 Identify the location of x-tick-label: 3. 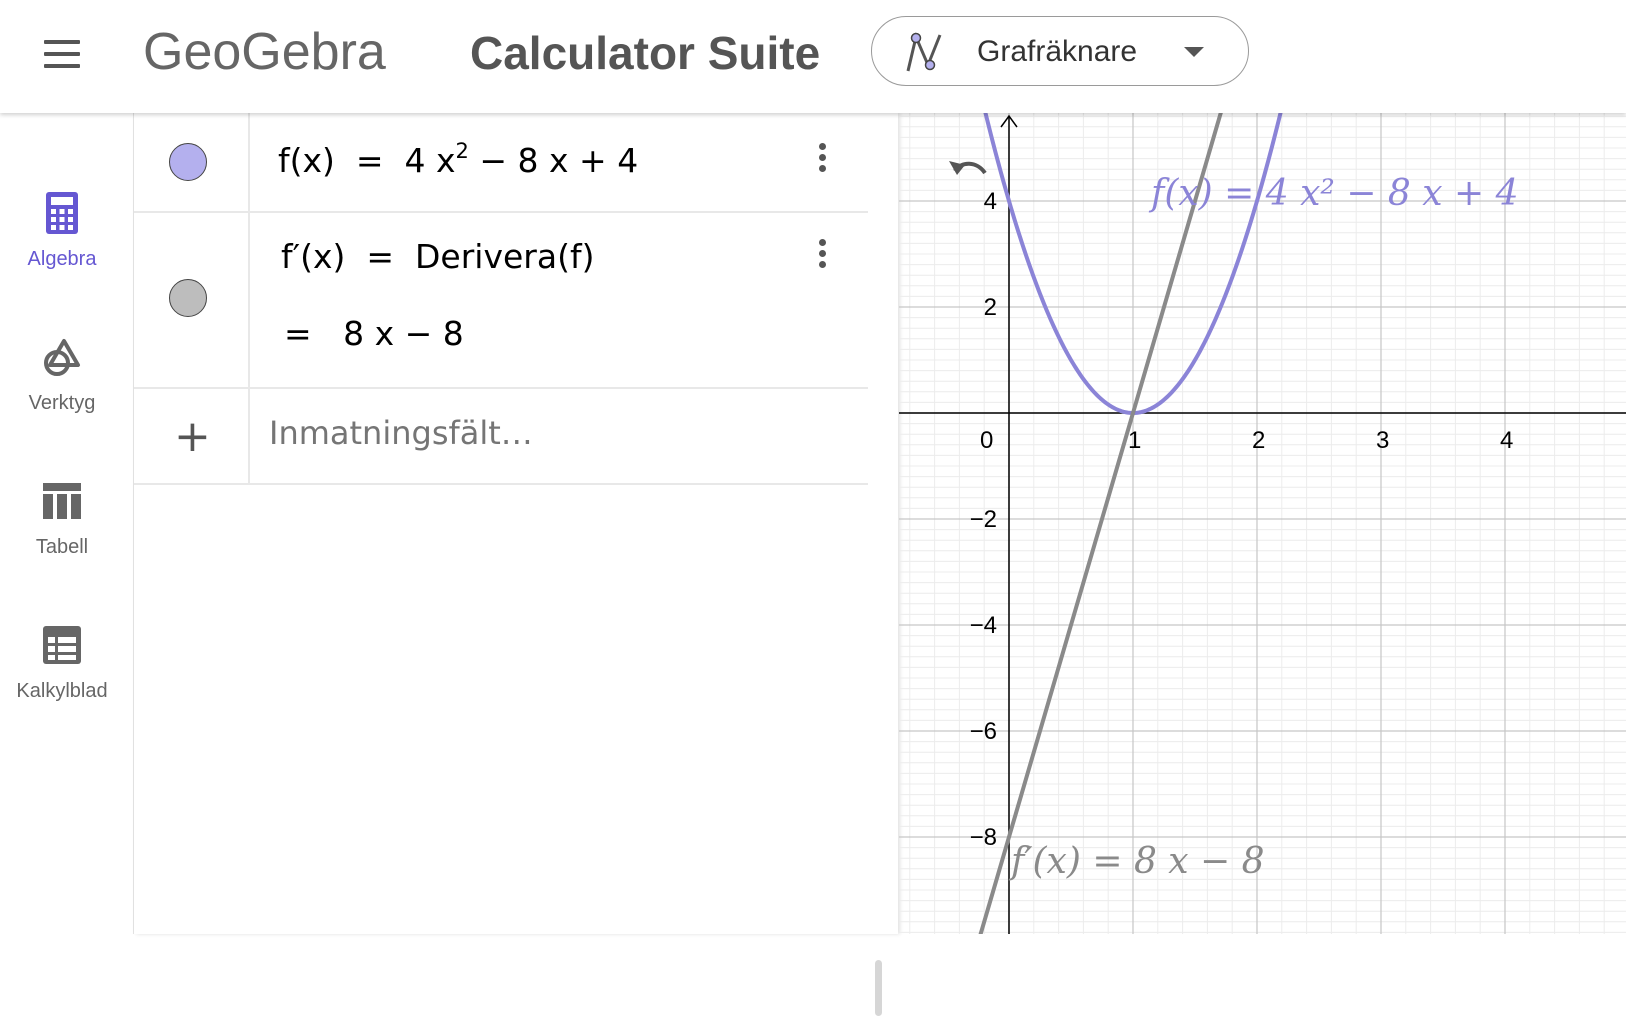
(1382, 440).